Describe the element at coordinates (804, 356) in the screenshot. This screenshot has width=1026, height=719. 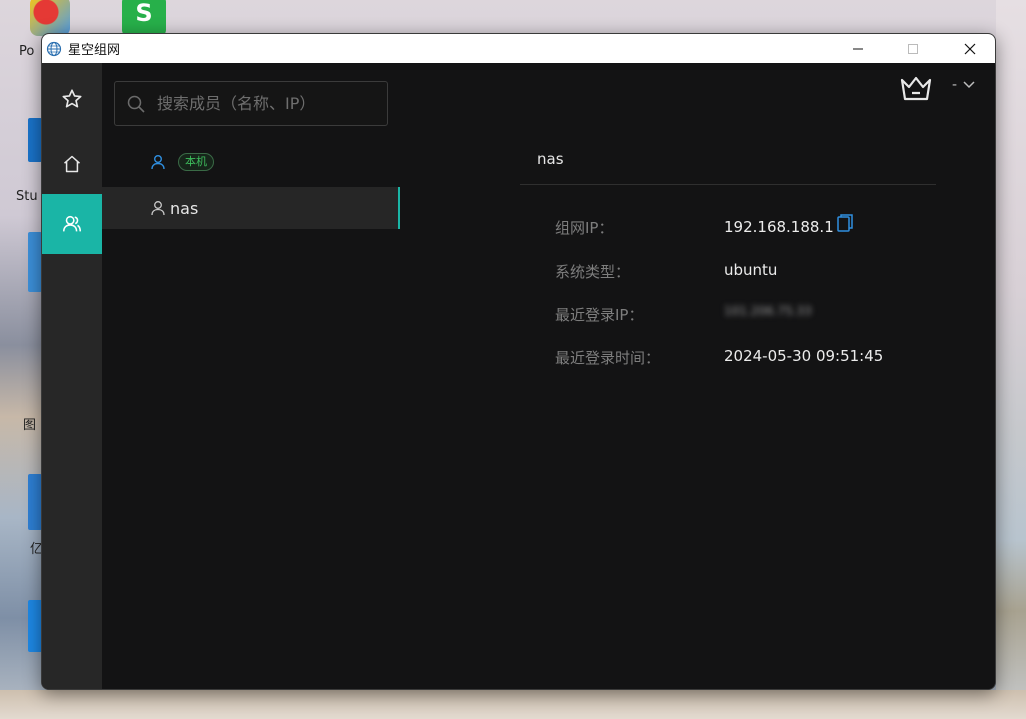
I see `info-value-last-login-time: 2024-05-30 09:51:45` at that location.